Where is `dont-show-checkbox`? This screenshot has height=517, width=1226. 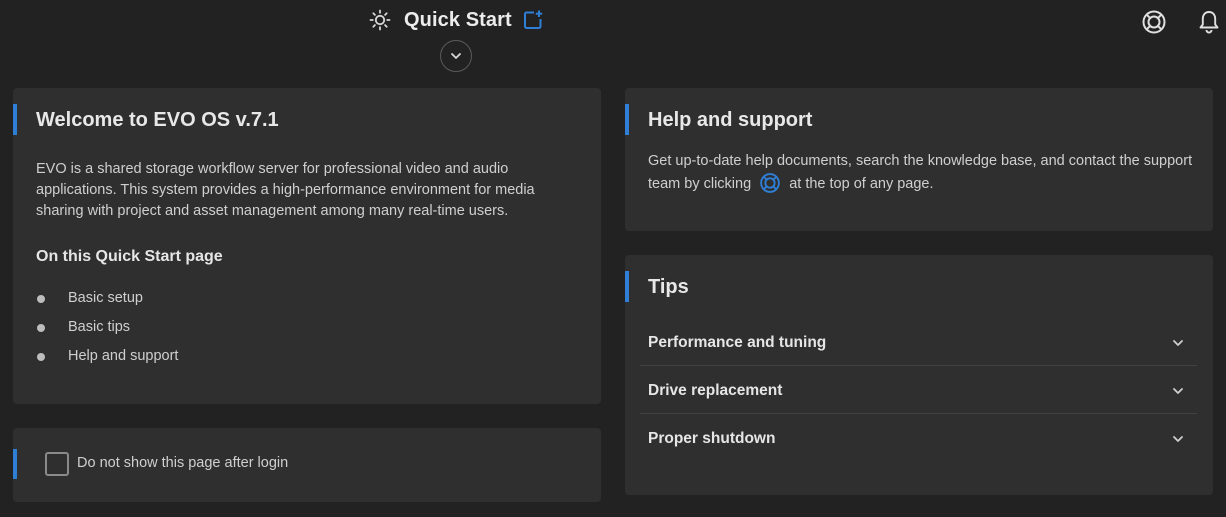 dont-show-checkbox is located at coordinates (57, 464).